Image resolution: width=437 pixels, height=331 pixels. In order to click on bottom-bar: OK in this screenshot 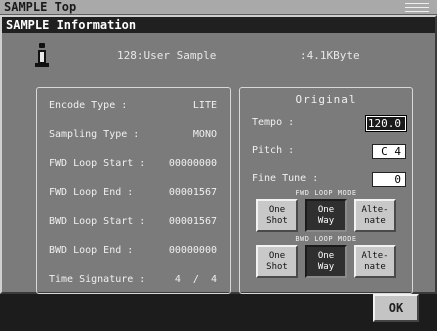, I will do `click(218, 312)`.